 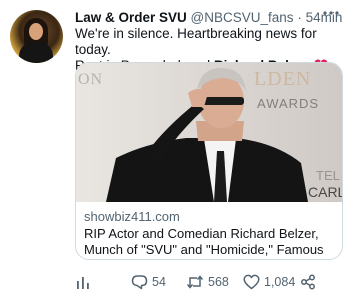 What do you see at coordinates (36, 52) in the screenshot?
I see `avatar-body` at bounding box center [36, 52].